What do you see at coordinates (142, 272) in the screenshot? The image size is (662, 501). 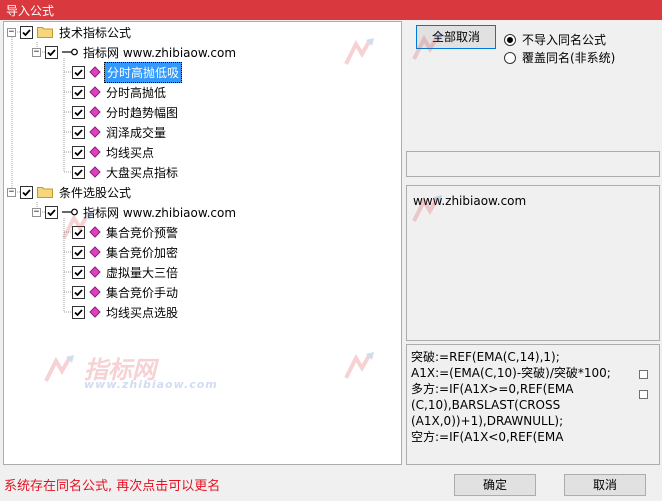 I see `tree-label: 虚拟量大三倍` at bounding box center [142, 272].